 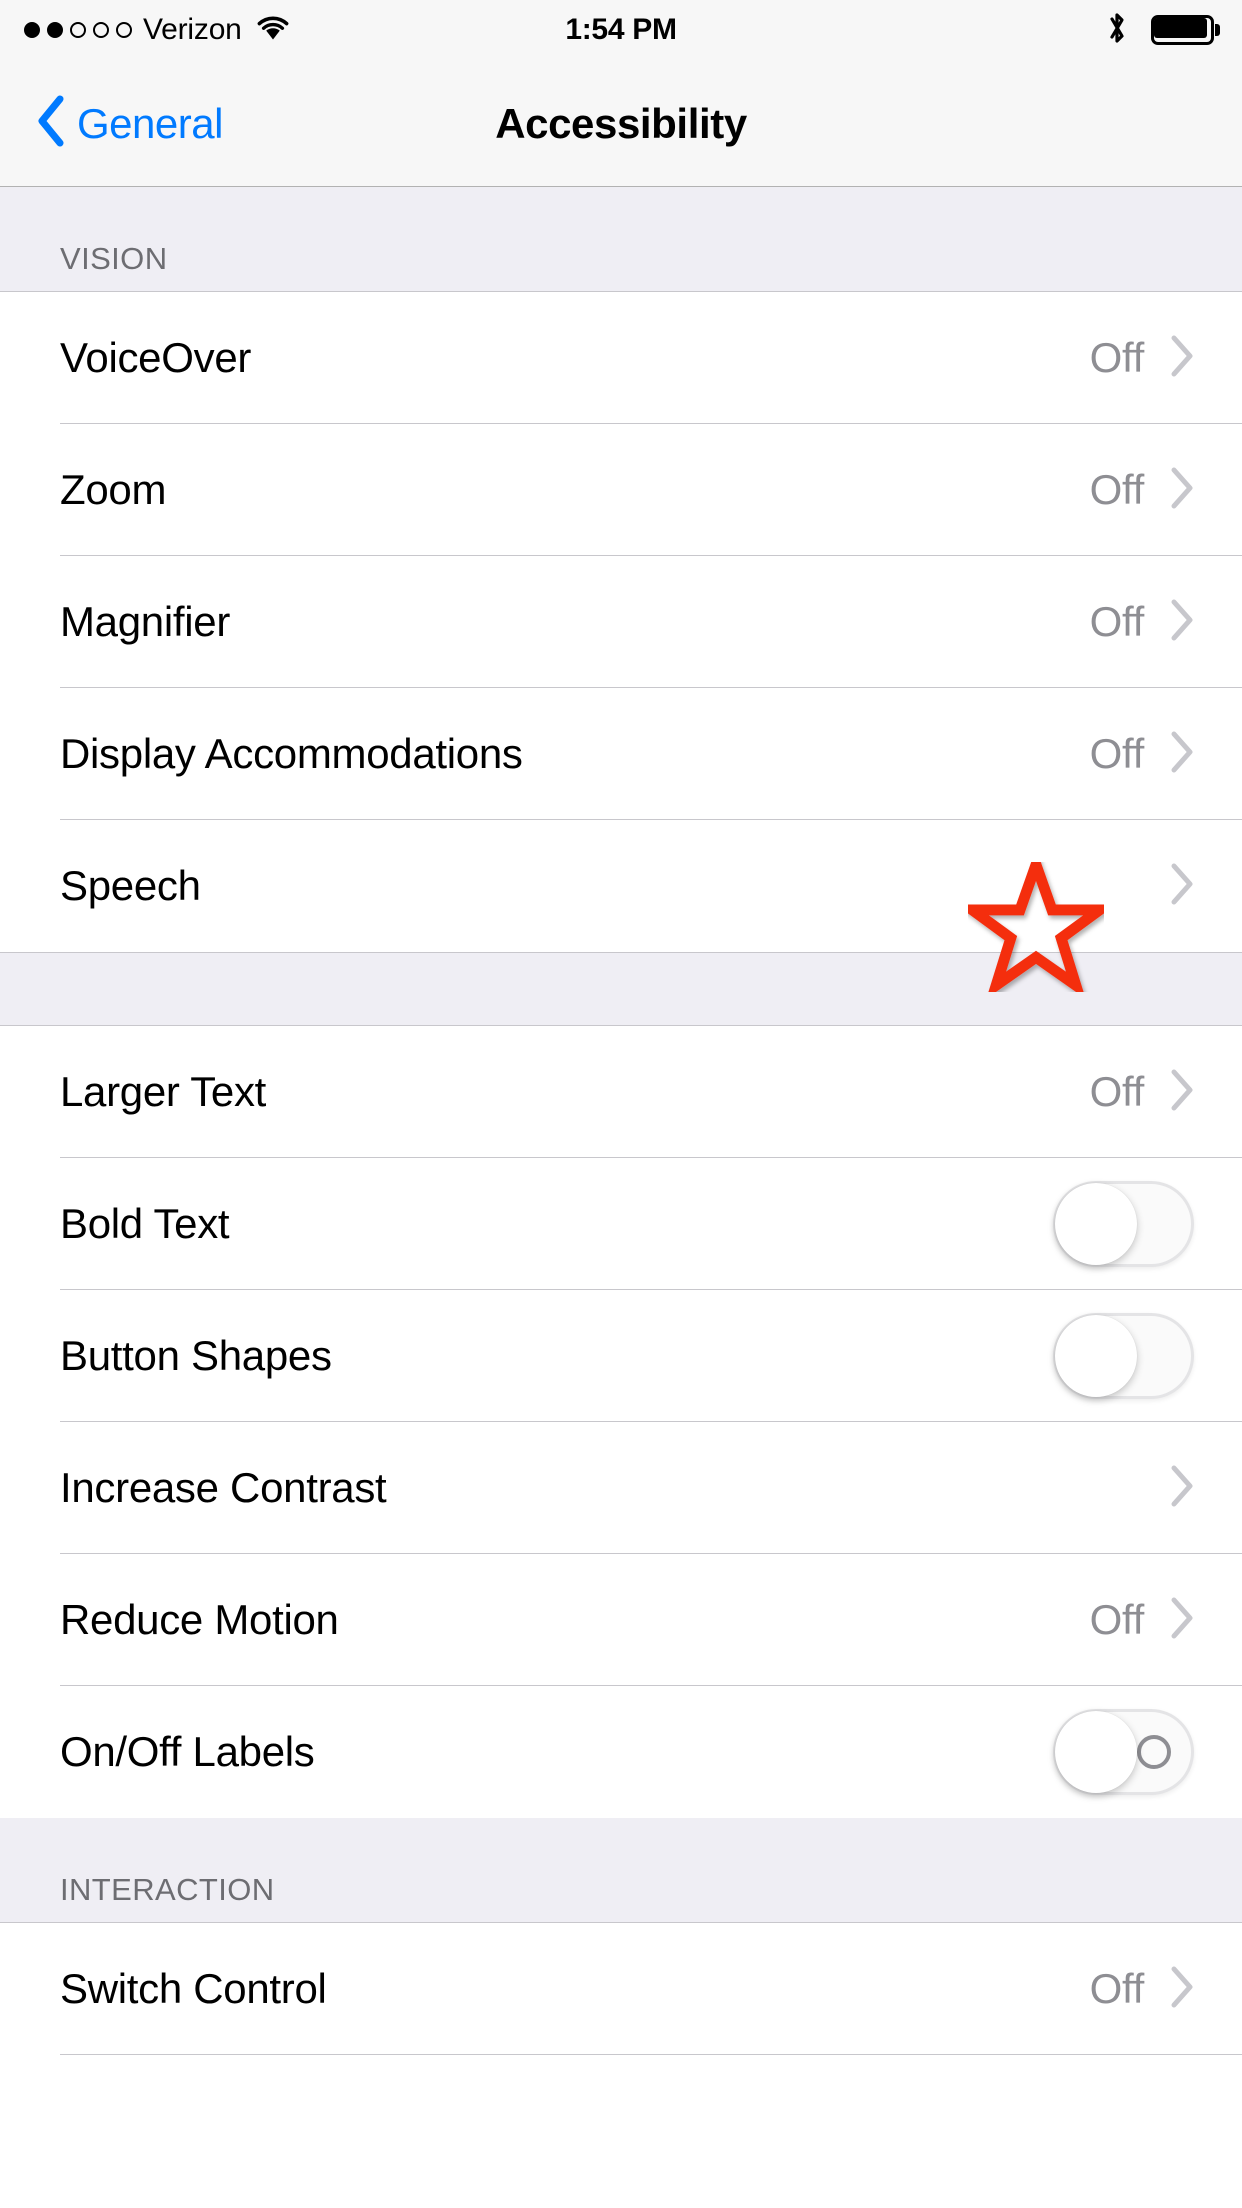 What do you see at coordinates (621, 1752) in the screenshot?
I see `row-on-off-labels: On/Off Labels` at bounding box center [621, 1752].